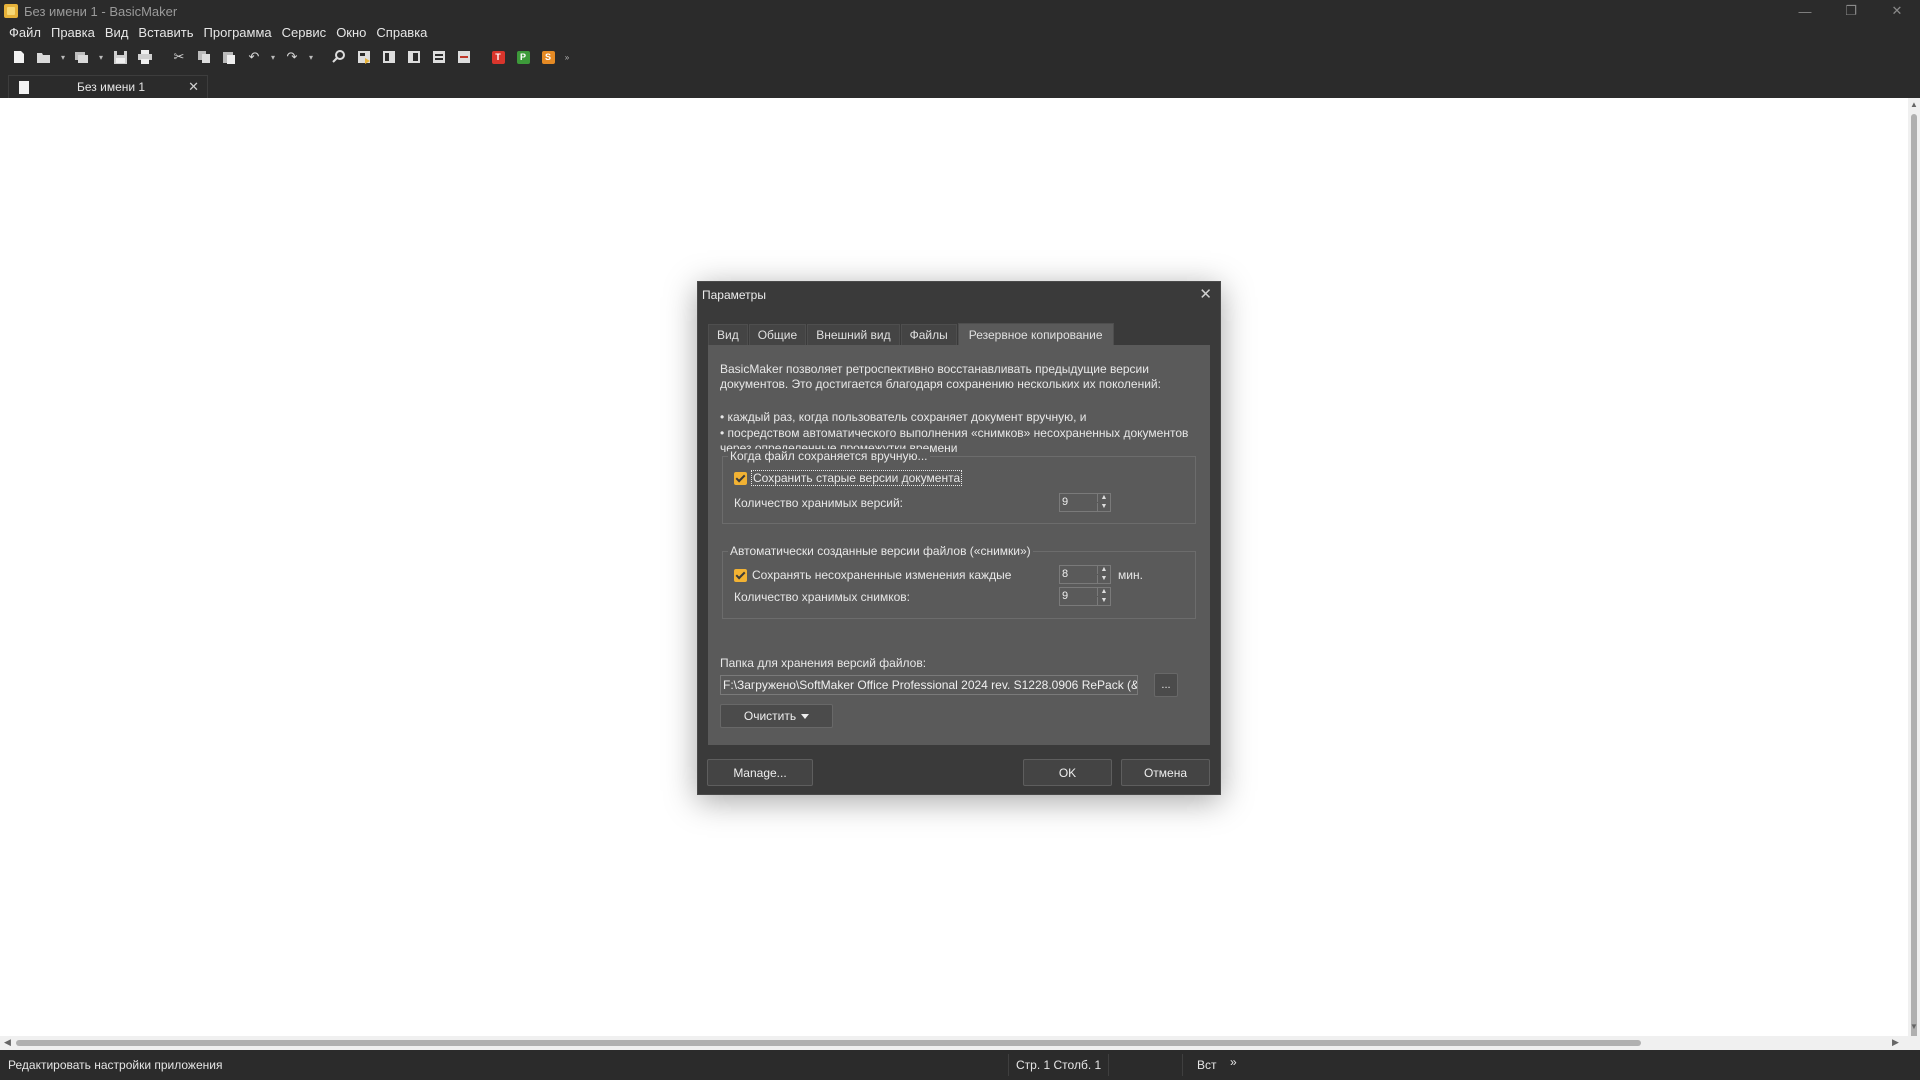 The image size is (1920, 1080). I want to click on horizontal-scrollbar: ◀ ▶, so click(960, 1043).